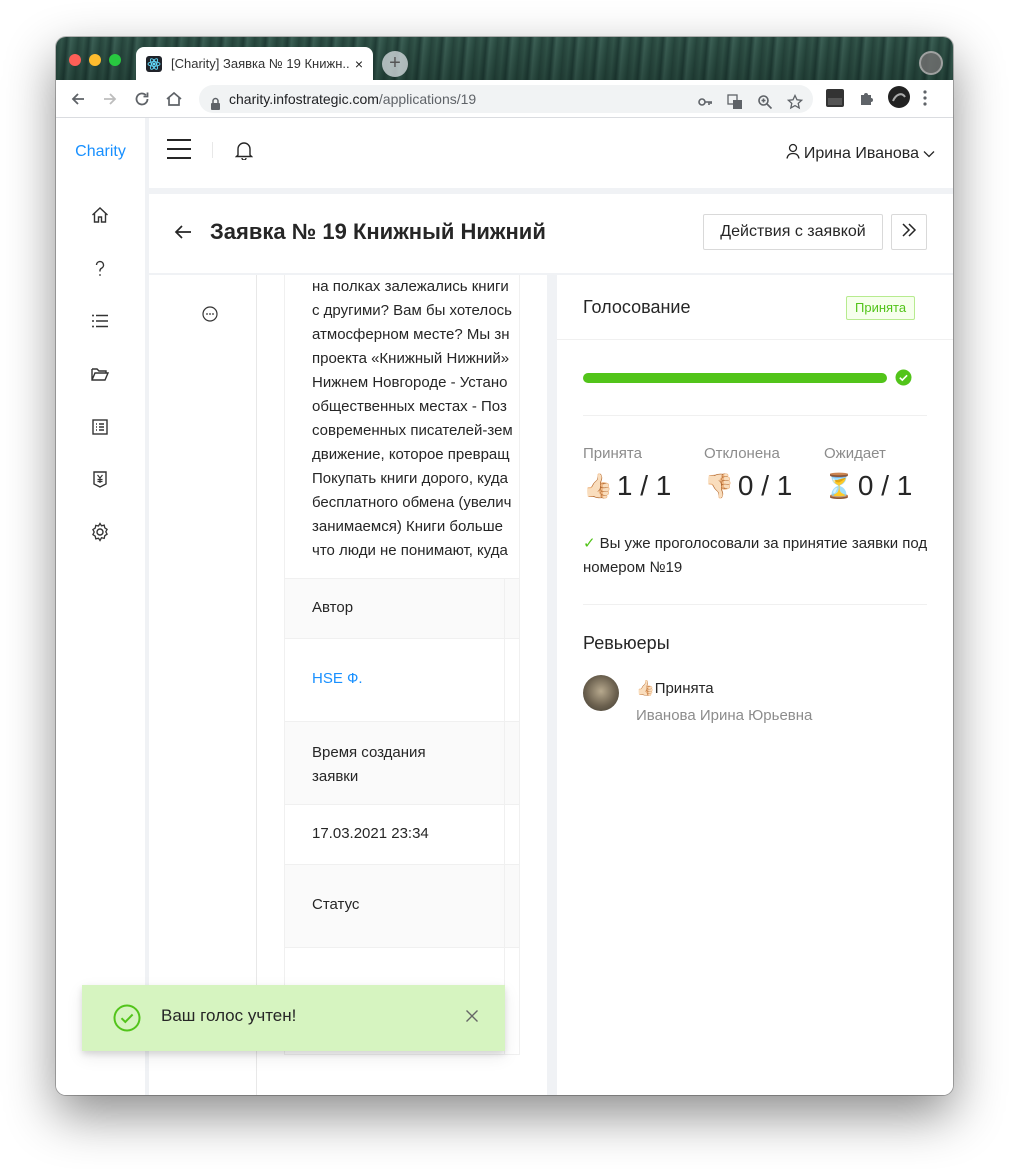 The width and height of the screenshot is (1009, 1169). What do you see at coordinates (402, 608) in the screenshot?
I see `table-row: Автор` at bounding box center [402, 608].